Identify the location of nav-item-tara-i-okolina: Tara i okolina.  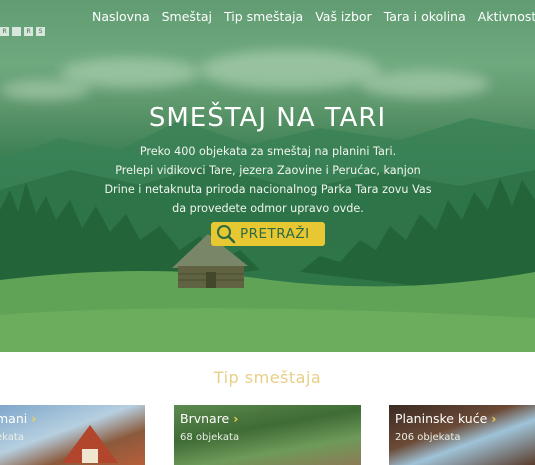
(425, 16).